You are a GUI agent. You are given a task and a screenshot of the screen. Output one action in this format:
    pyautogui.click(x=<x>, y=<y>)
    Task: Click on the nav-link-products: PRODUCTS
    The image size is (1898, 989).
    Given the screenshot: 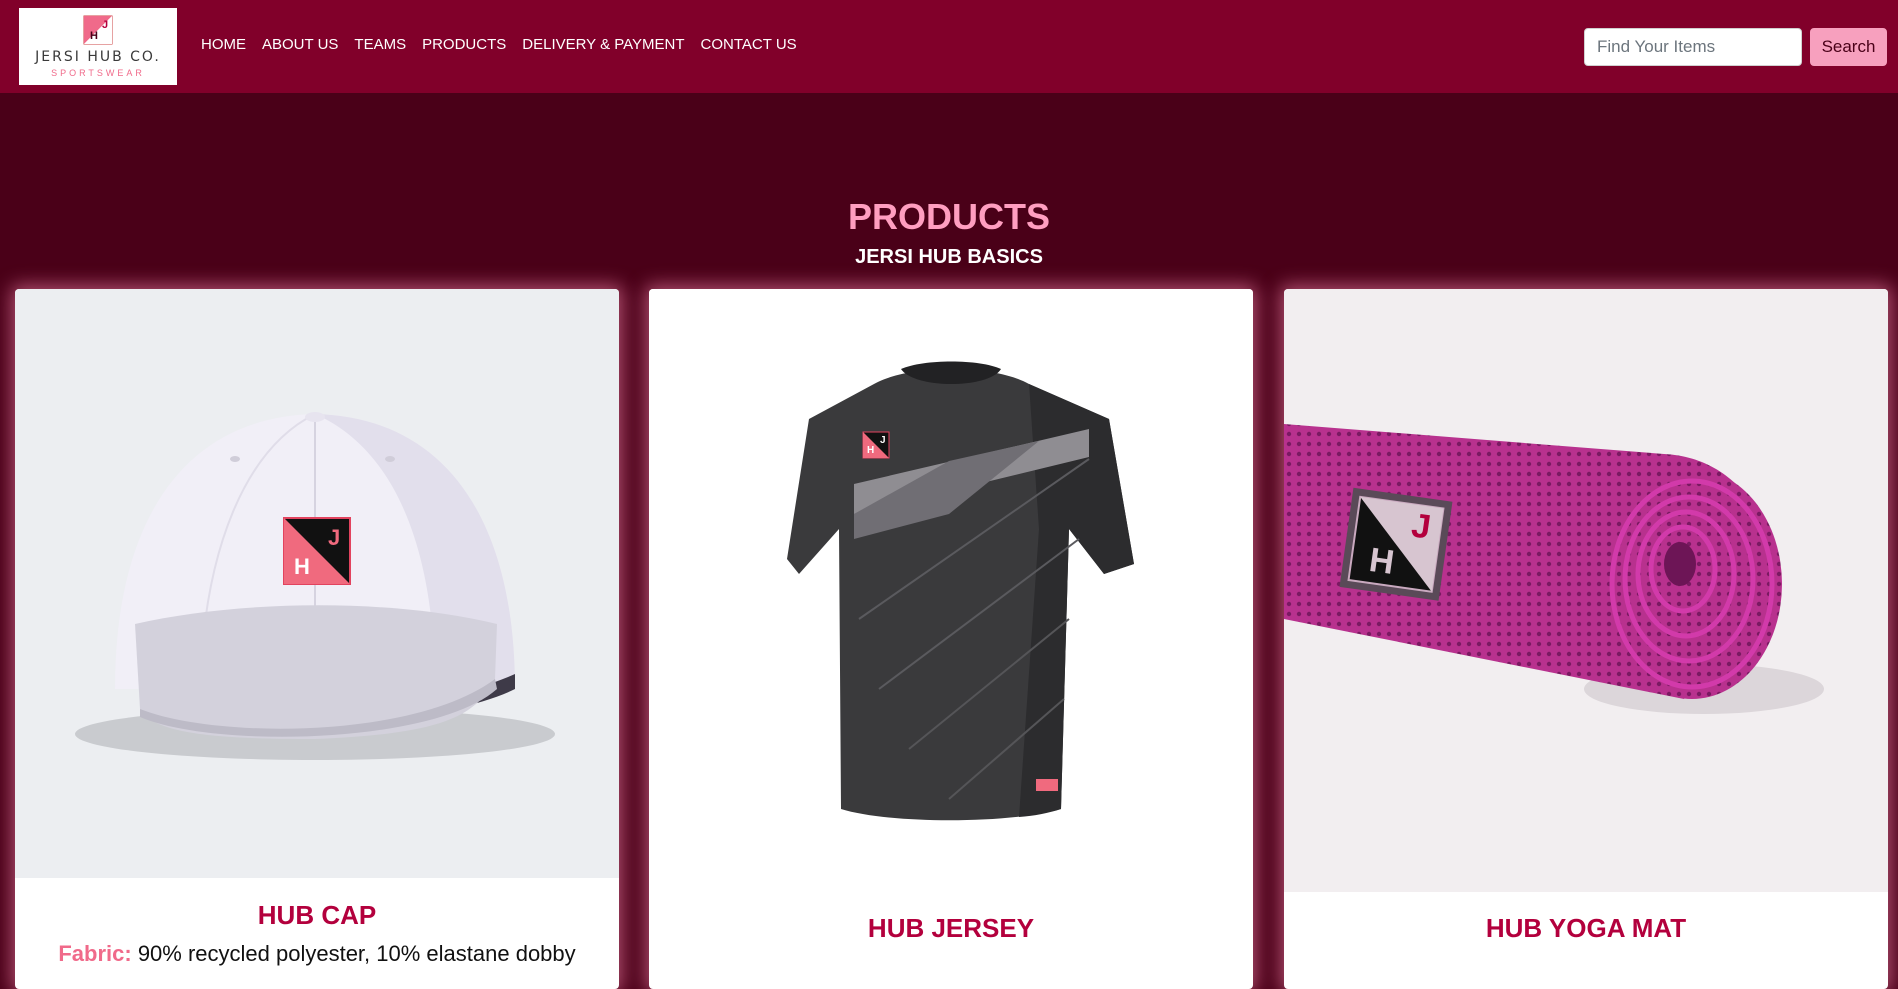 What is the action you would take?
    pyautogui.click(x=464, y=44)
    